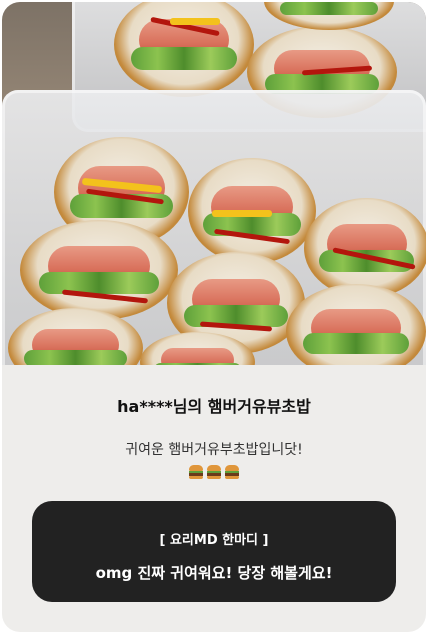 The width and height of the screenshot is (428, 636). What do you see at coordinates (214, 551) in the screenshot?
I see `md-comment-box: [ 요리MD 한마디 ] omg 진짜 귀여워요! 당장 해볼게요!` at bounding box center [214, 551].